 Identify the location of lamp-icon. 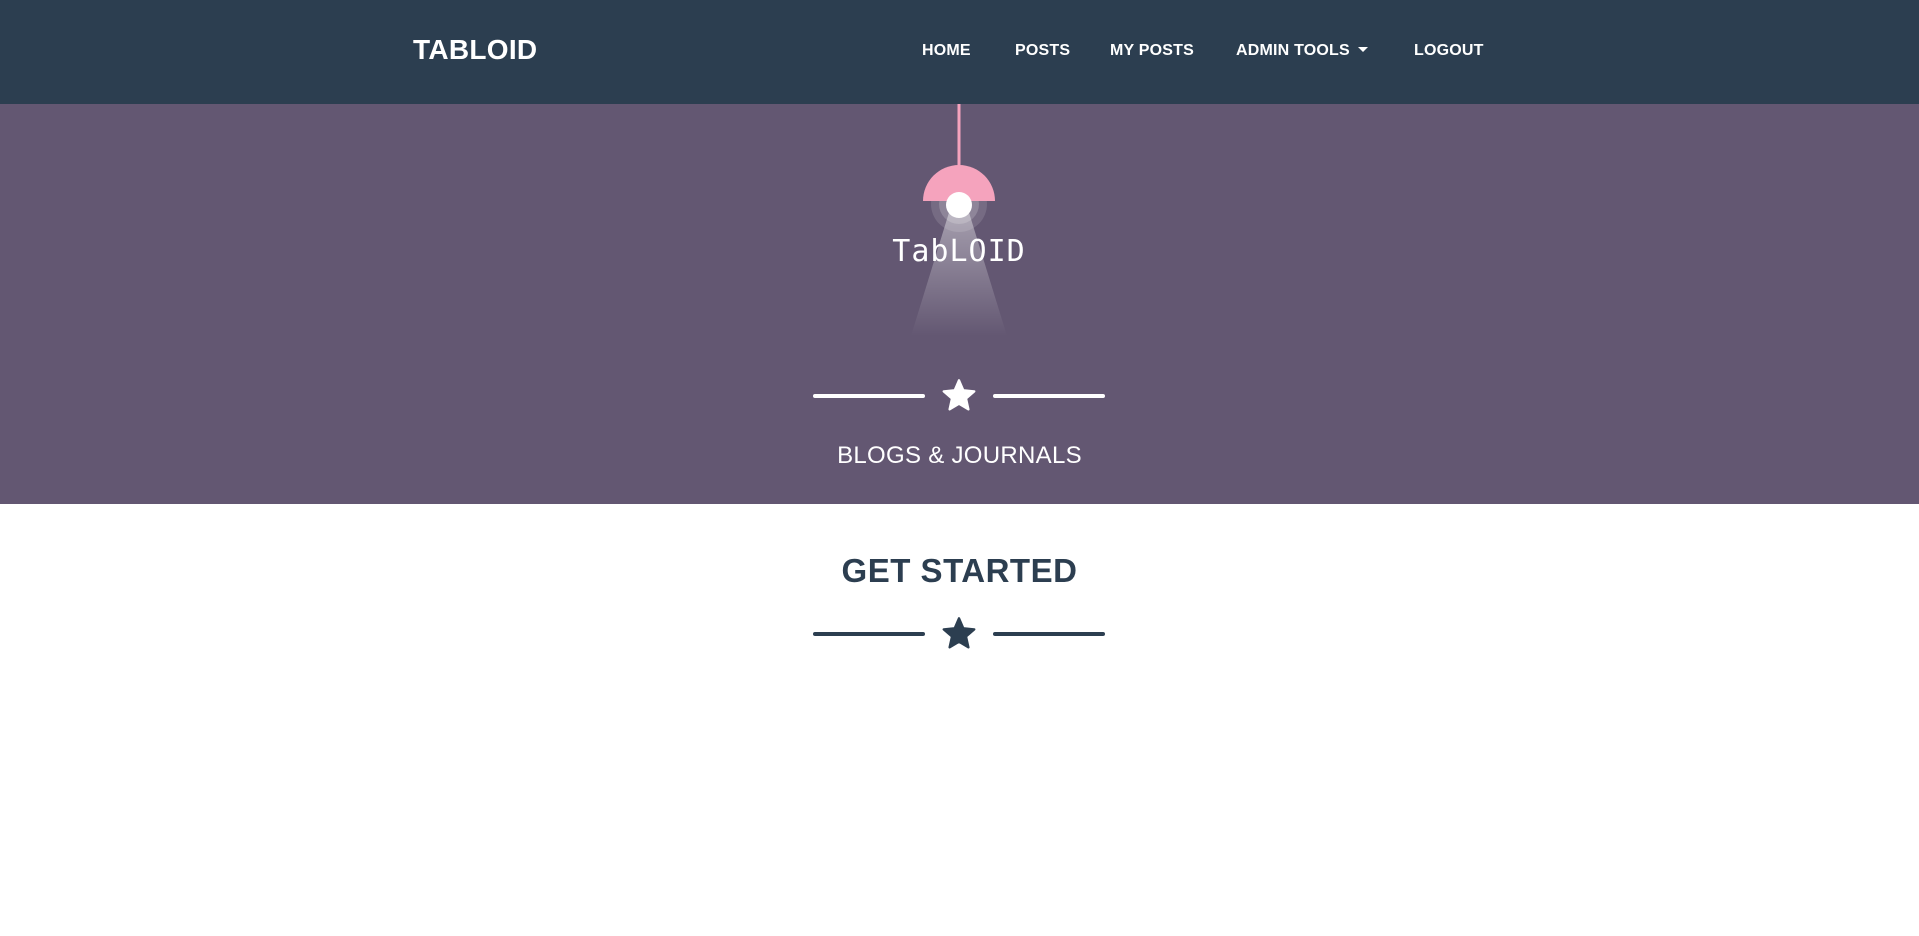
(959, 220).